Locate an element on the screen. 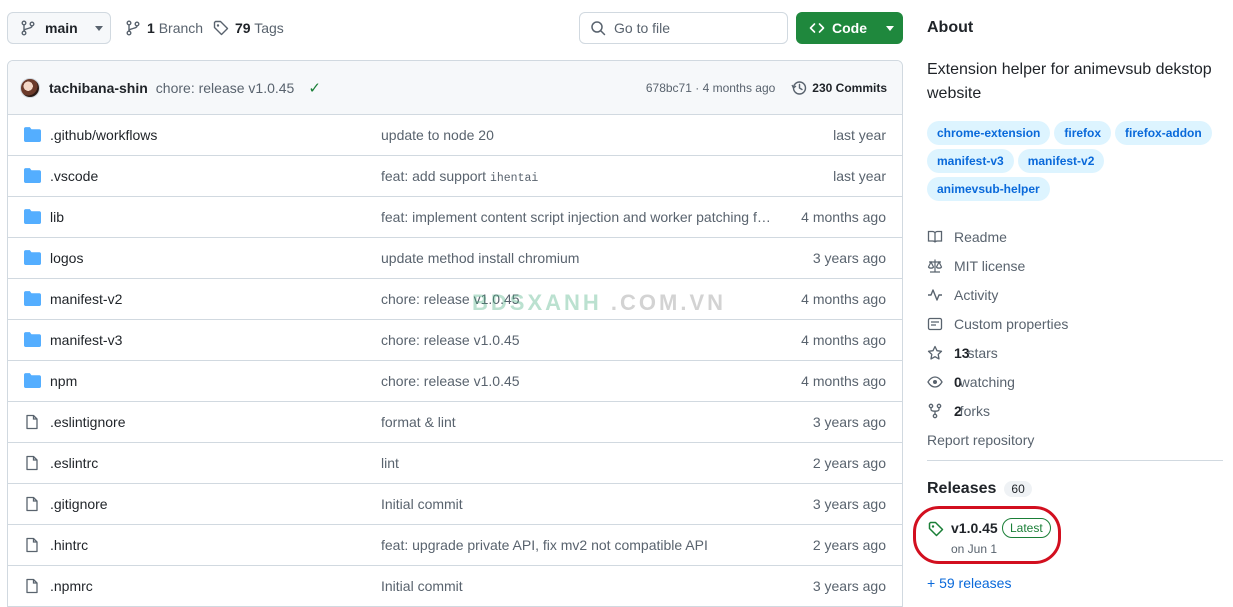 The width and height of the screenshot is (1233, 607). releases-heading: Releases 60 is located at coordinates (979, 489).